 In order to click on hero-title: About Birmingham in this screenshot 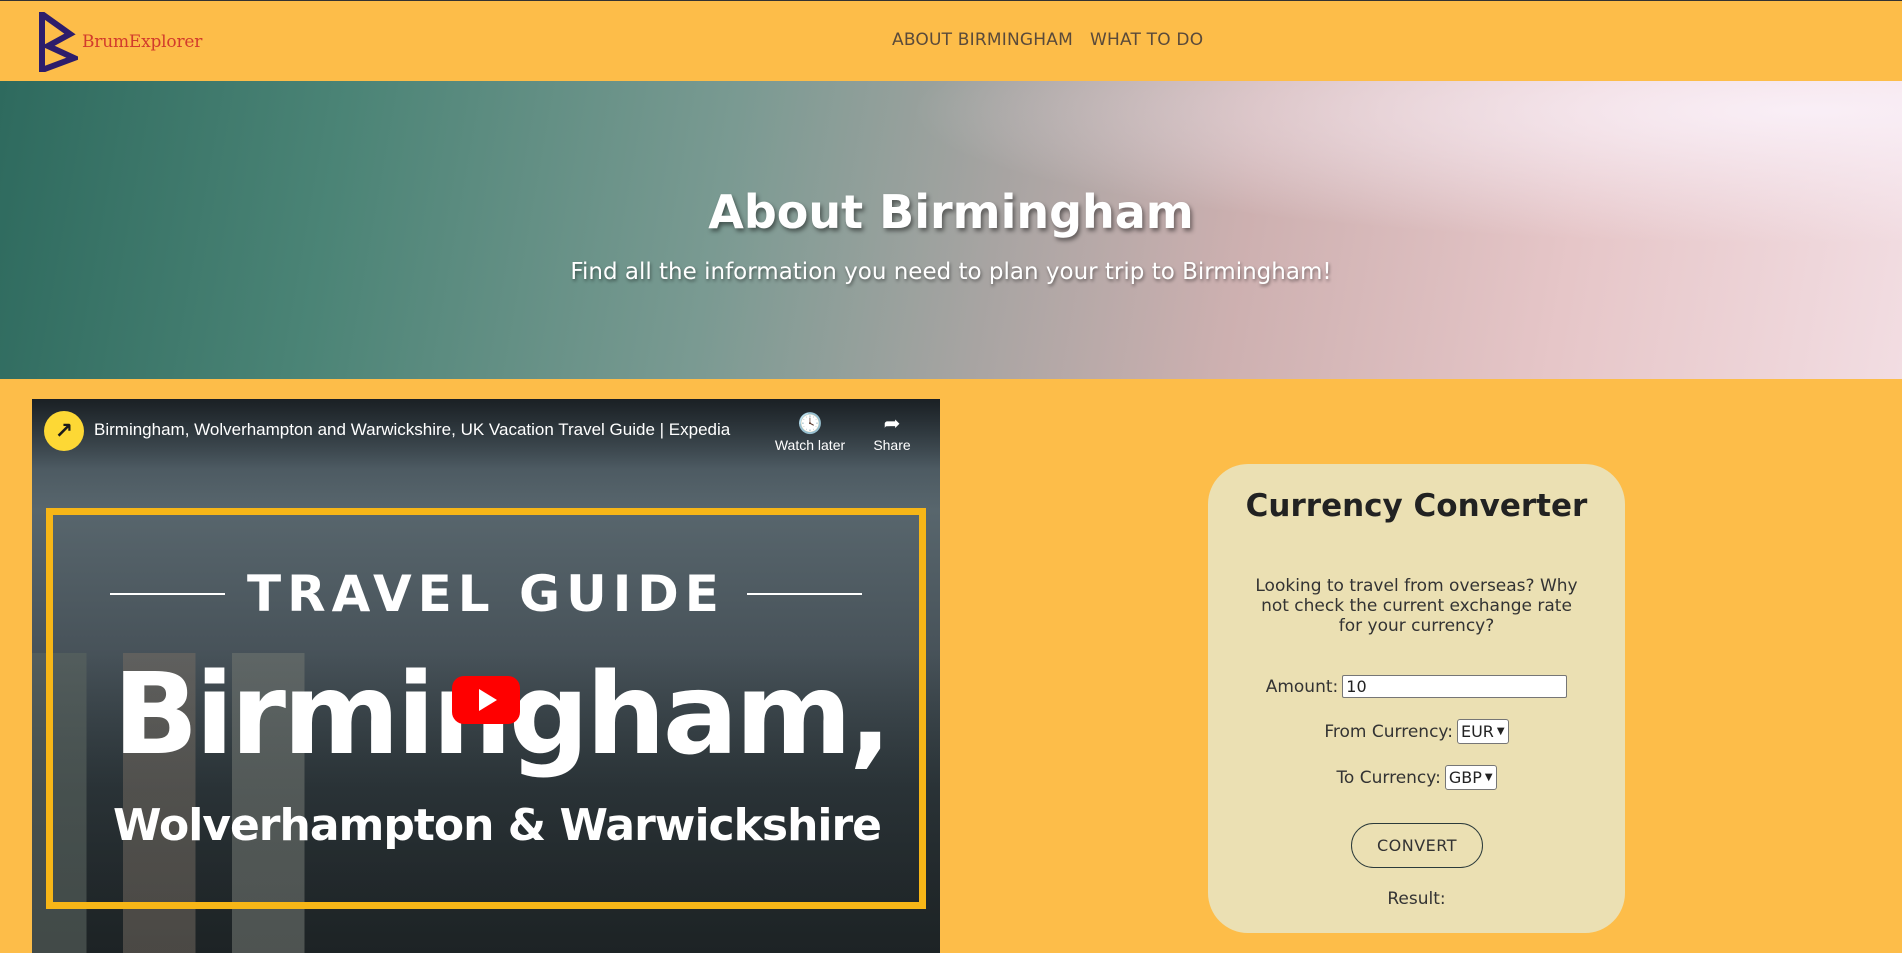, I will do `click(951, 212)`.